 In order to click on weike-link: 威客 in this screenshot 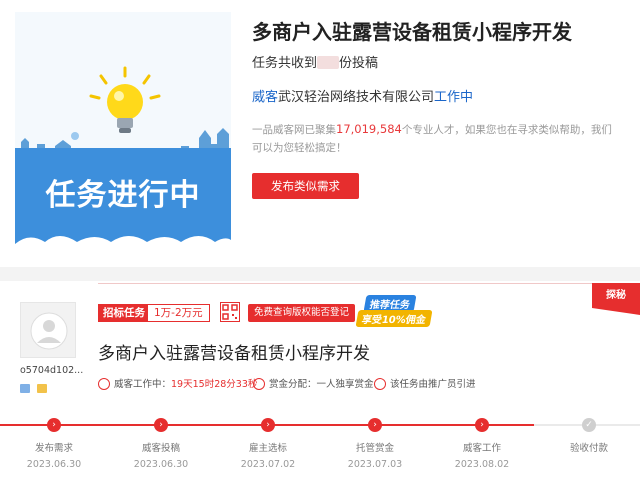, I will do `click(265, 97)`.